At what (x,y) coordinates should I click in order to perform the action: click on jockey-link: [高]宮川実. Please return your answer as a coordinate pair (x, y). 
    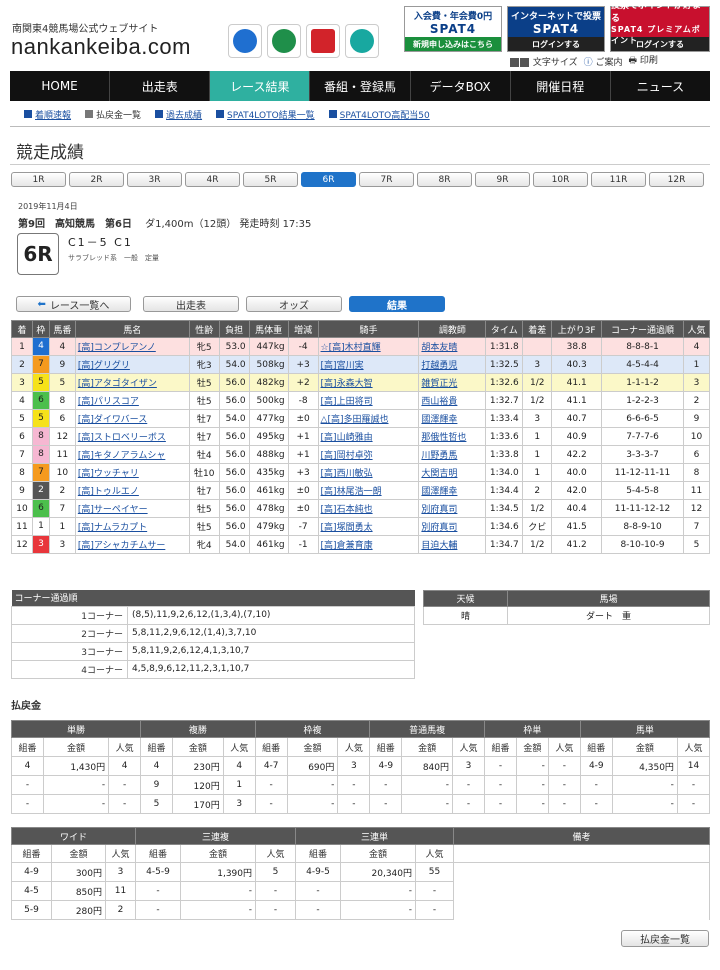
    Looking at the image, I should click on (342, 366).